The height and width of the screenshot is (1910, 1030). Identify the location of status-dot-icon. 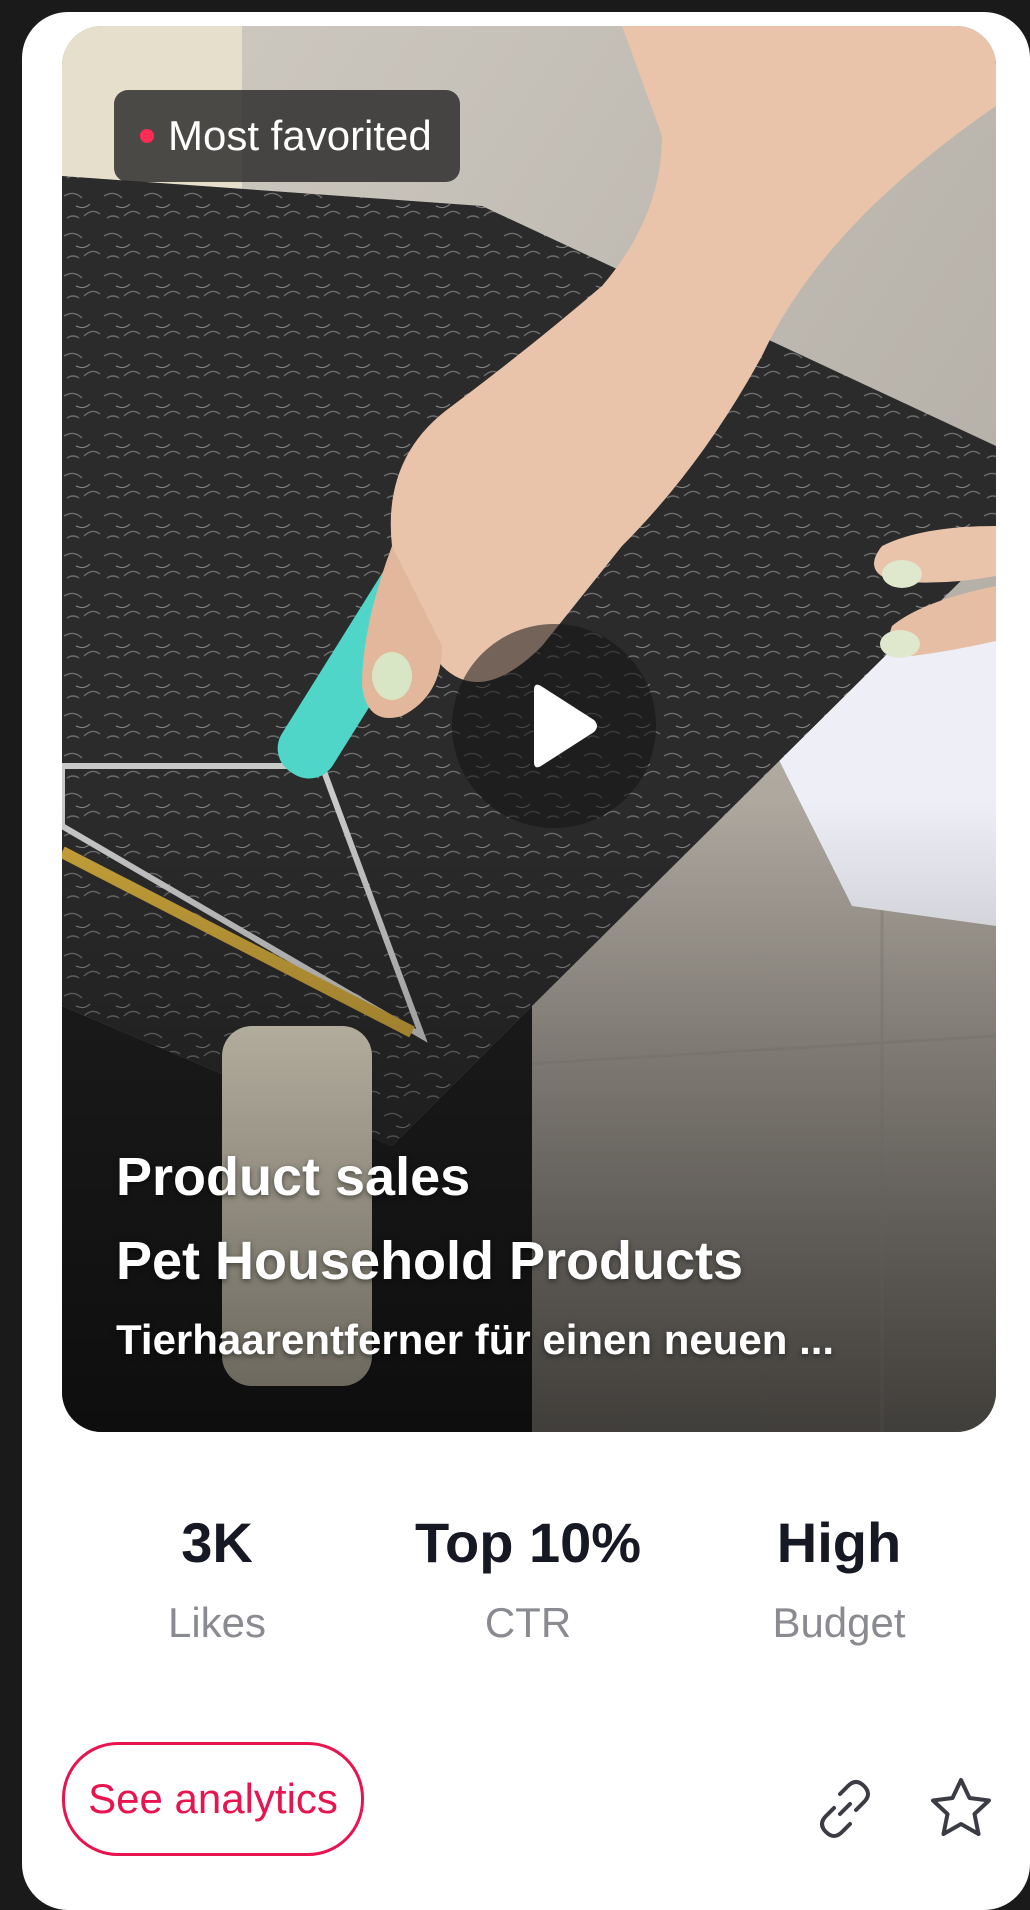
(147, 136).